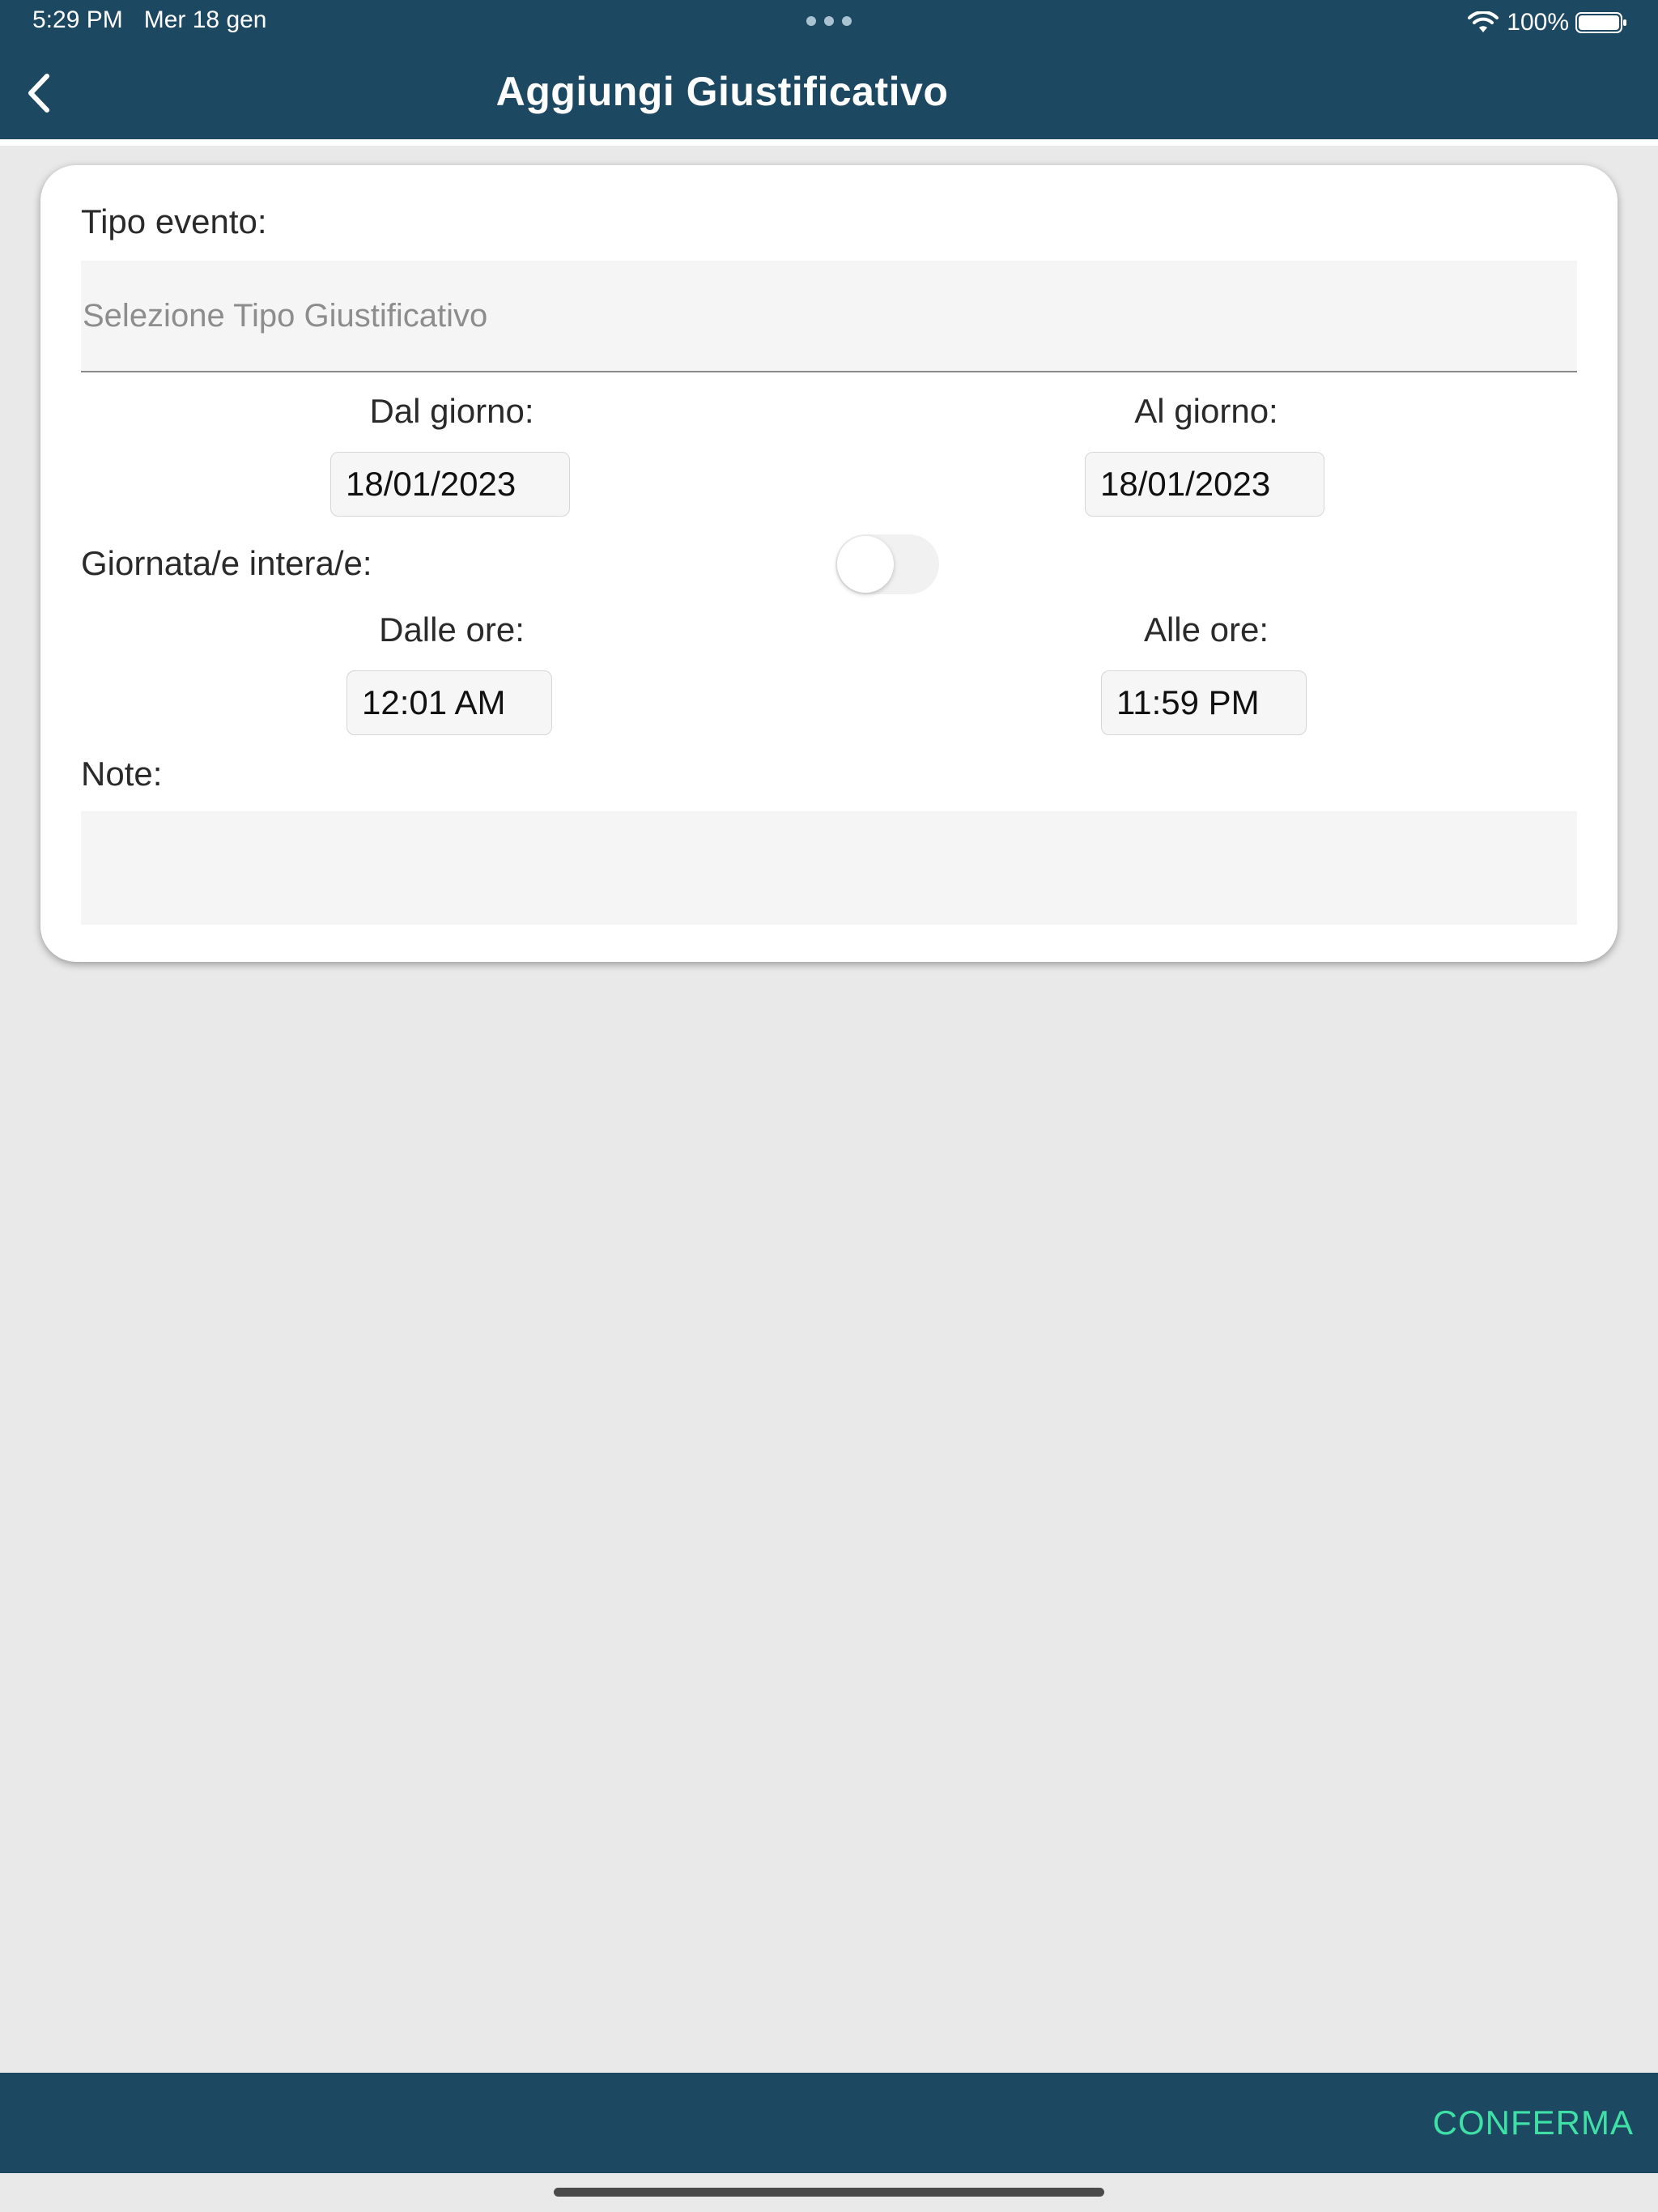 This screenshot has height=2212, width=1658. I want to click on full-day-label: Giornata/e intera/e:, so click(226, 563).